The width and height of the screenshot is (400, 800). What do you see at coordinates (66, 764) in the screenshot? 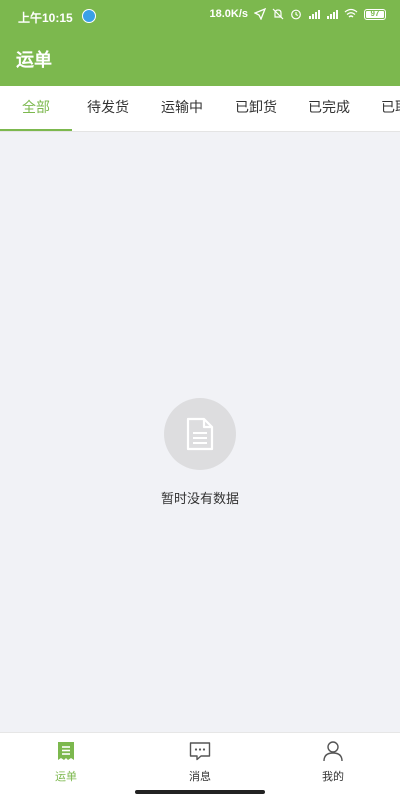
I see `nav-item-waybill: 运单` at bounding box center [66, 764].